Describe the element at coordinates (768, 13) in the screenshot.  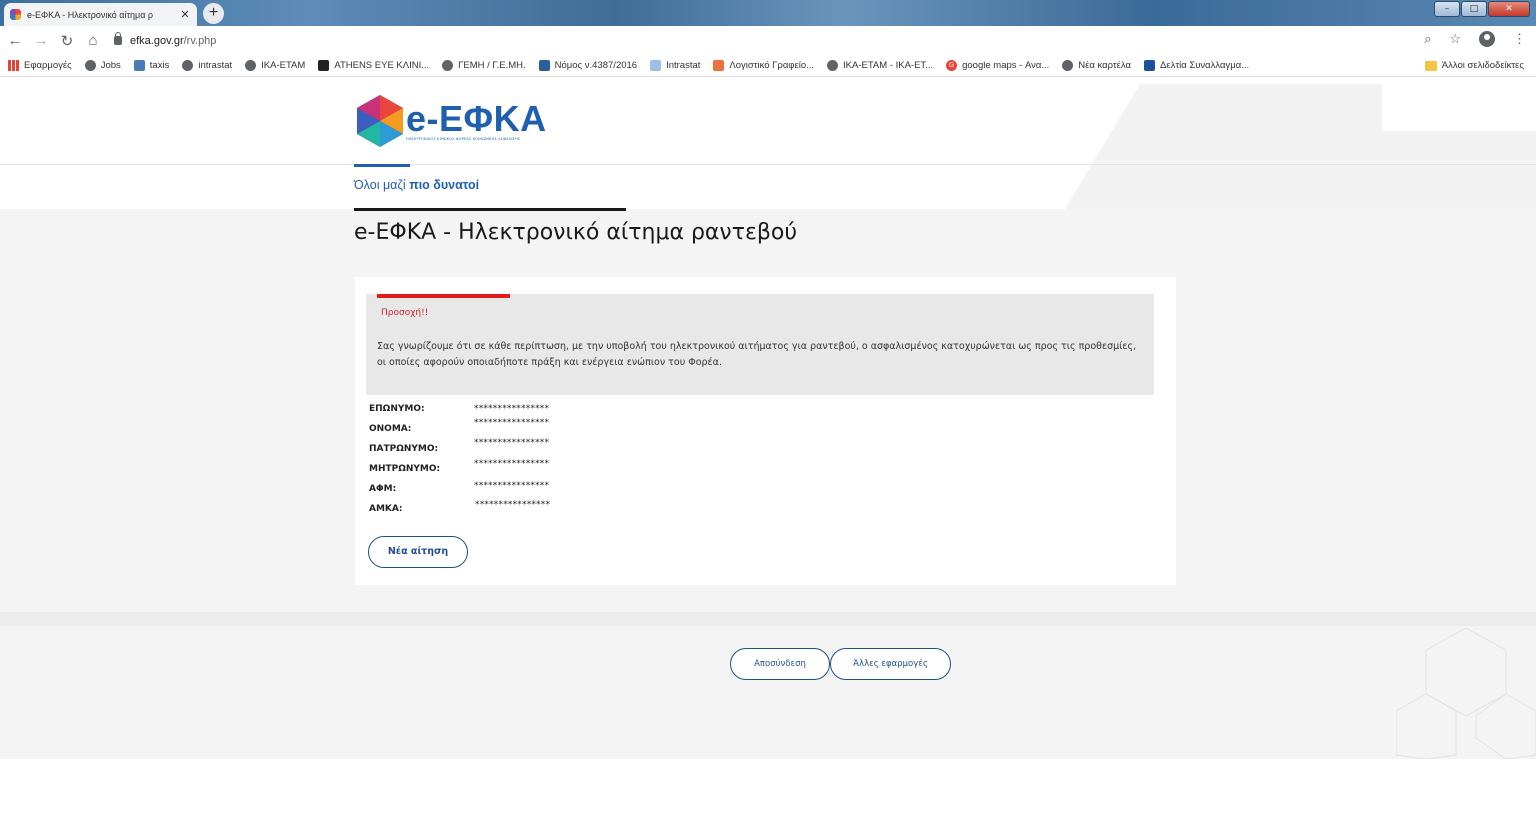
I see `browser-tabstrip: e-ΕΦΚΑ - Ηλεκτρονικό αίτημα ρ ✕ + – □ ✕` at that location.